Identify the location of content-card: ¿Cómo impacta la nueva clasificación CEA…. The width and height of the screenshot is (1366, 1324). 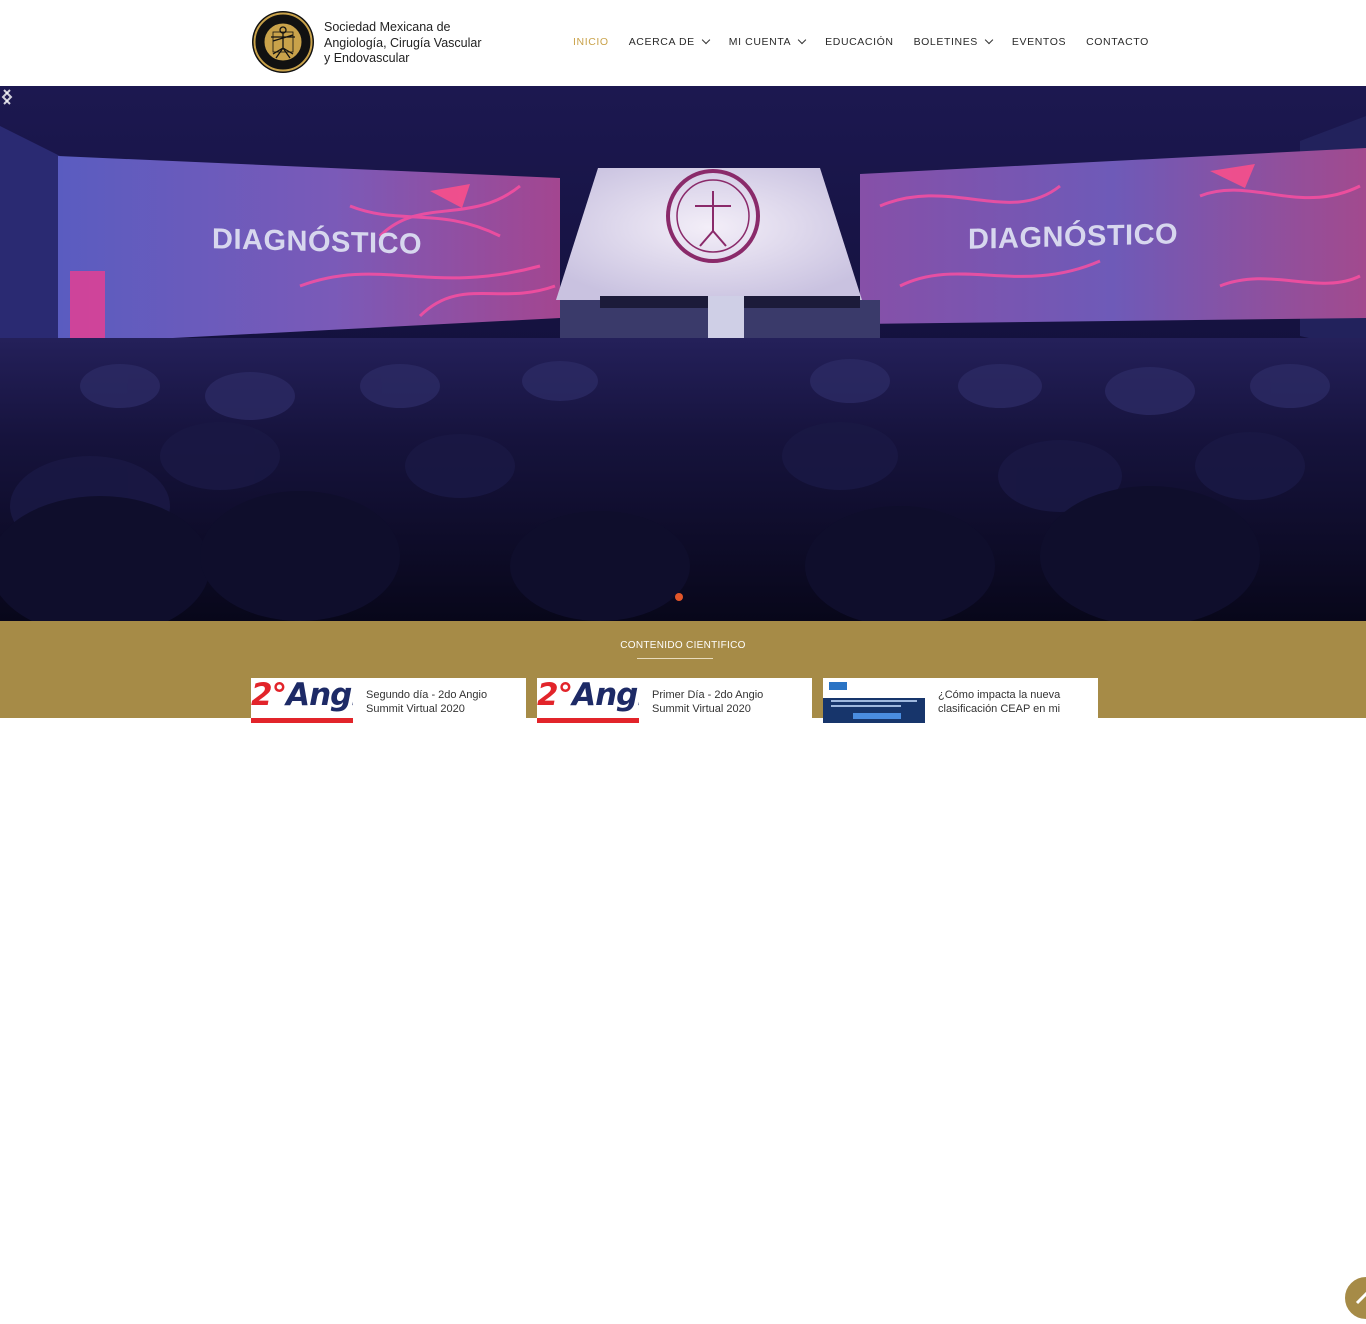
(960, 700).